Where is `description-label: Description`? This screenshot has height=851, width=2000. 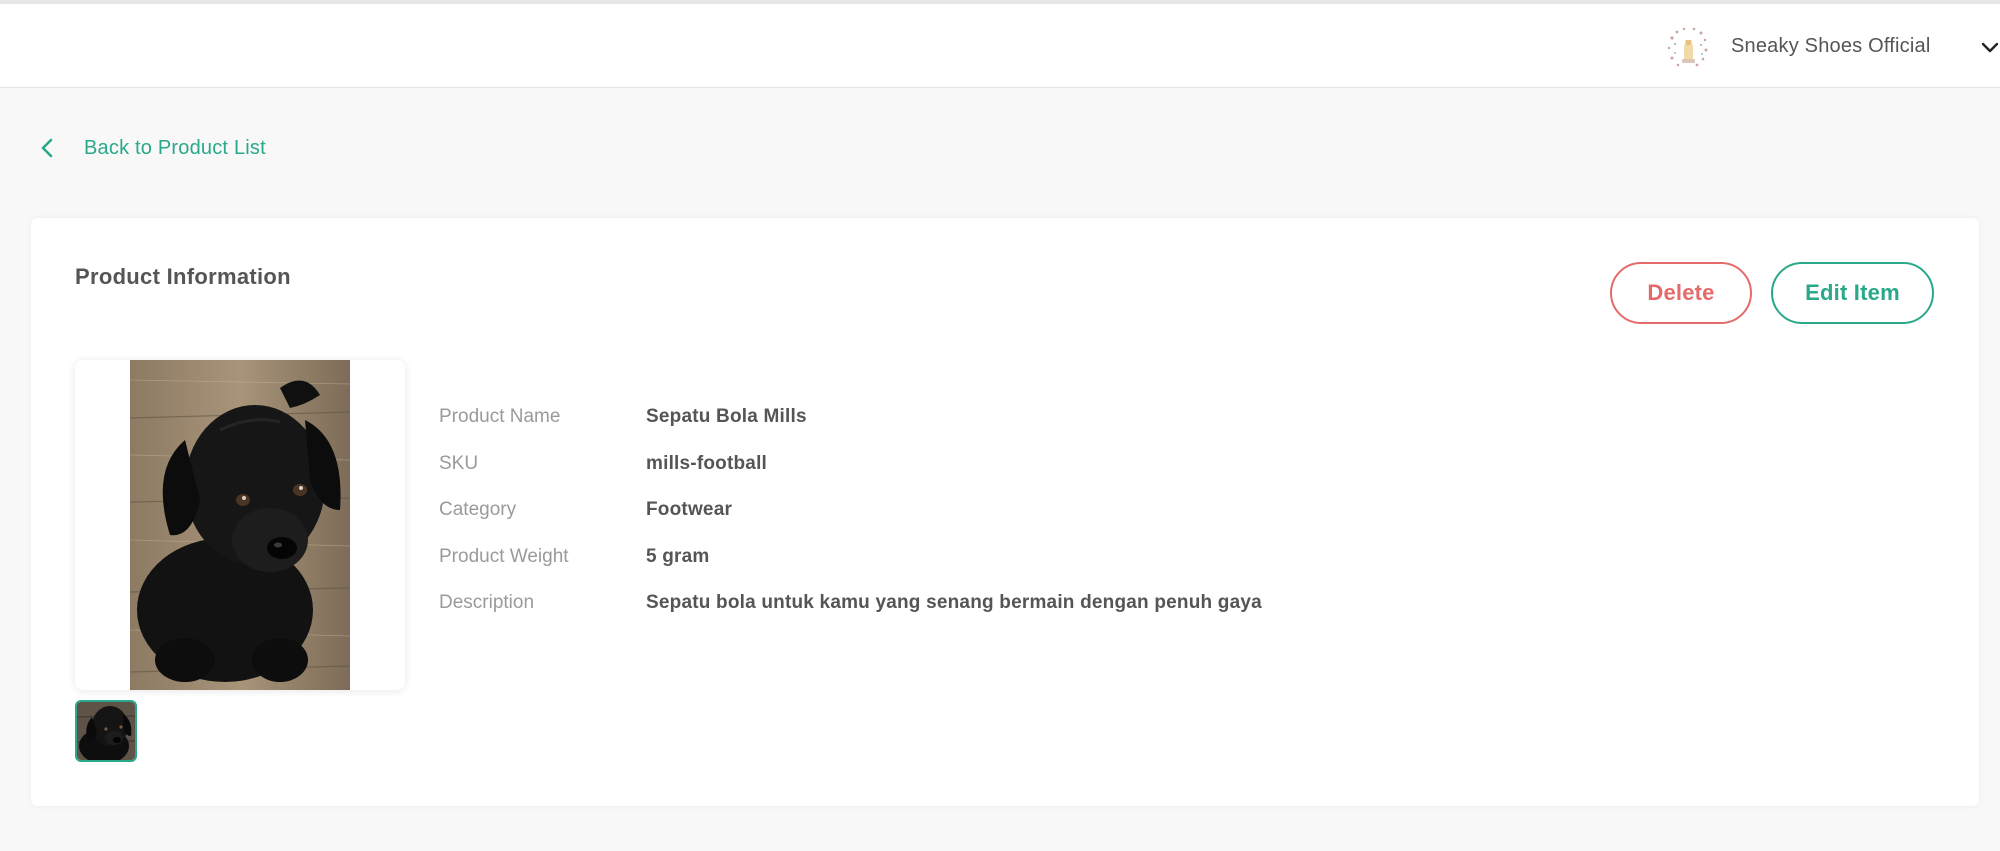 description-label: Description is located at coordinates (487, 602).